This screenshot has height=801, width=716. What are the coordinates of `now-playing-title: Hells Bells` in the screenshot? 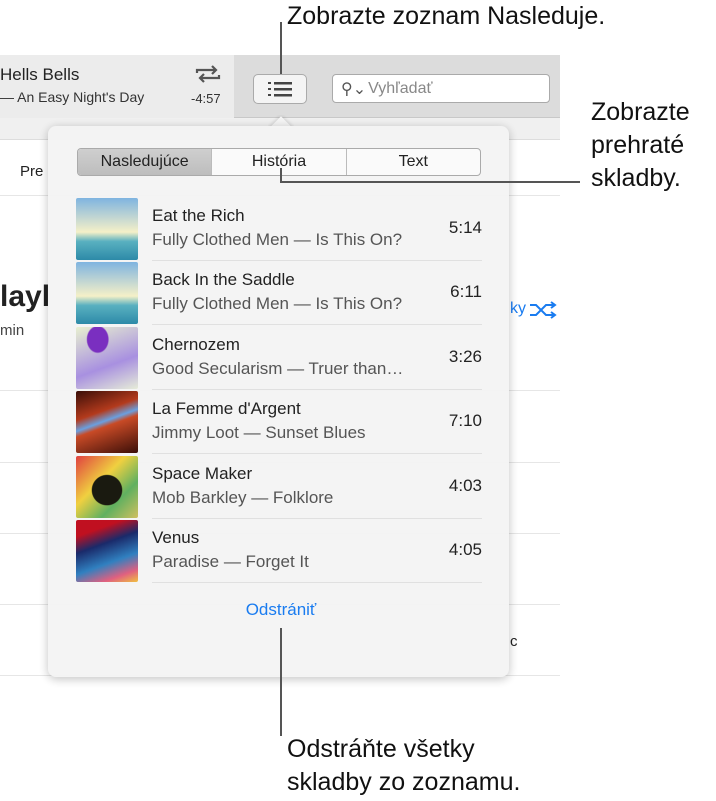 It's located at (40, 74).